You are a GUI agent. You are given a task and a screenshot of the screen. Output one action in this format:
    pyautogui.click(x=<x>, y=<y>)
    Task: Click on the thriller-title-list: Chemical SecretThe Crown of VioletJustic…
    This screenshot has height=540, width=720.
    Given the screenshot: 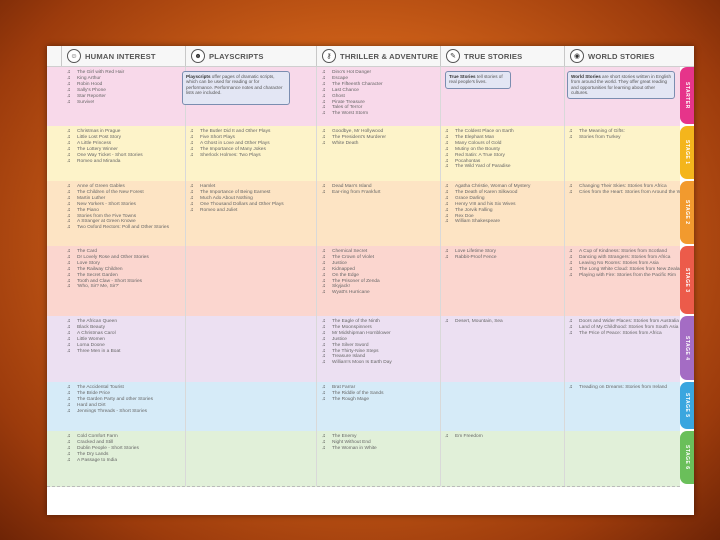 What is the action you would take?
    pyautogui.click(x=351, y=272)
    